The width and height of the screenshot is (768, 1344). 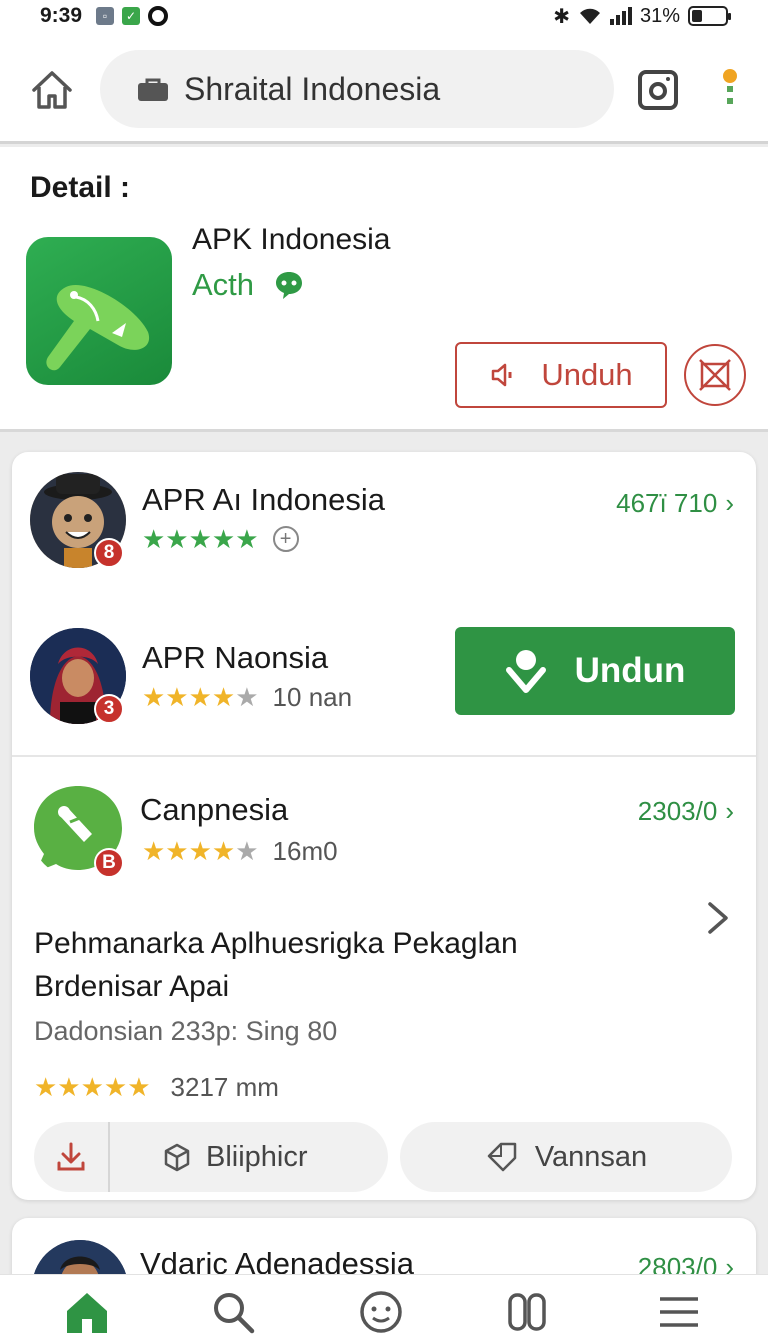 I want to click on add-circle-icon: +, so click(x=285, y=539).